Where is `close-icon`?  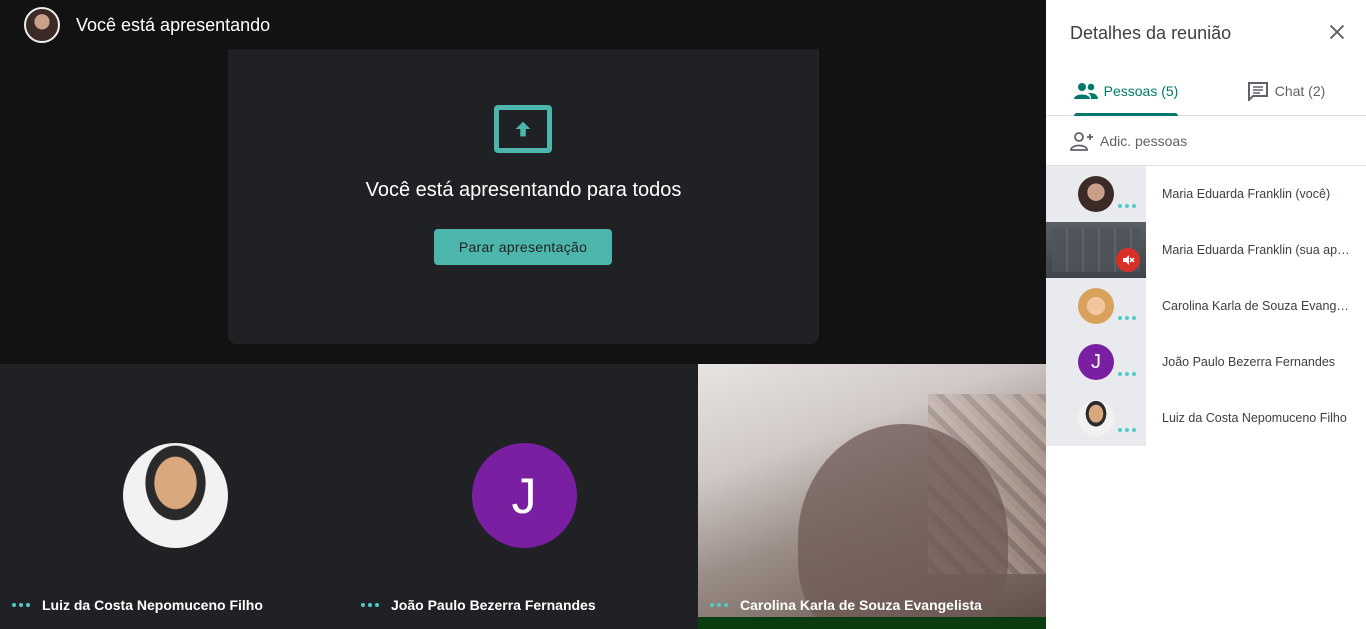
close-icon is located at coordinates (1337, 32).